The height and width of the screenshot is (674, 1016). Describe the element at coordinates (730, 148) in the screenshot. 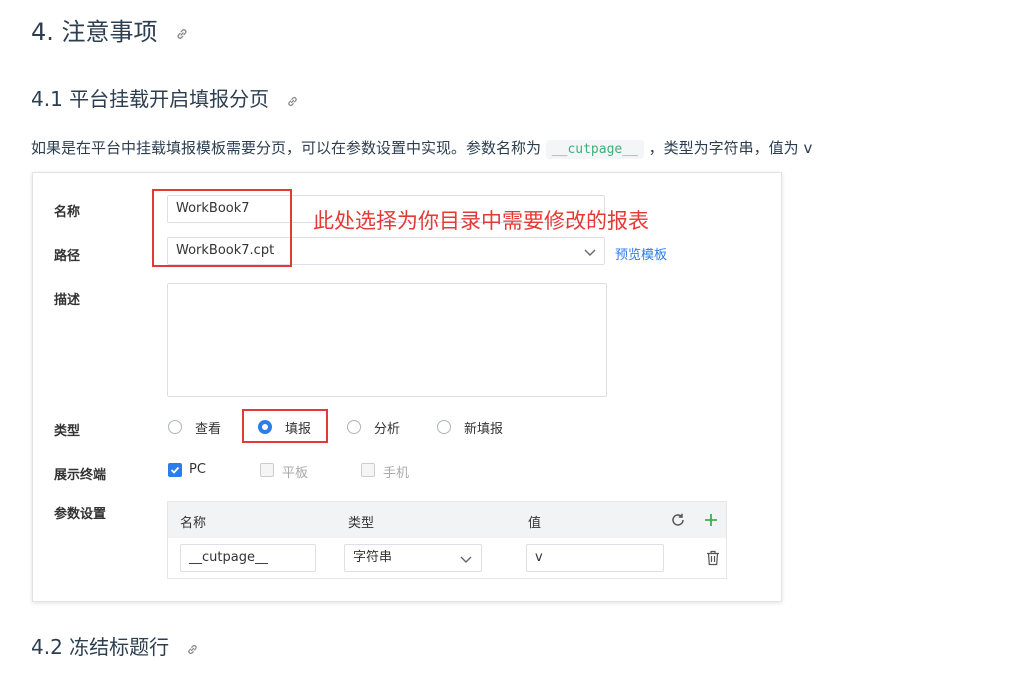

I see `paragraph-text-after: ，类型为字符串，值为 v` at that location.